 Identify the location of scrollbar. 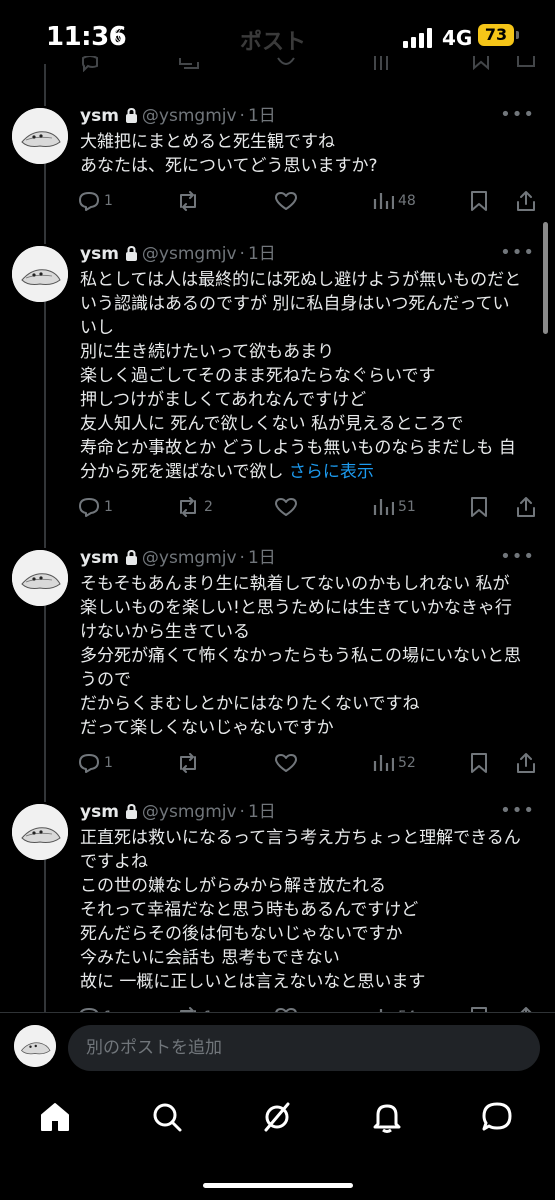
(545, 278).